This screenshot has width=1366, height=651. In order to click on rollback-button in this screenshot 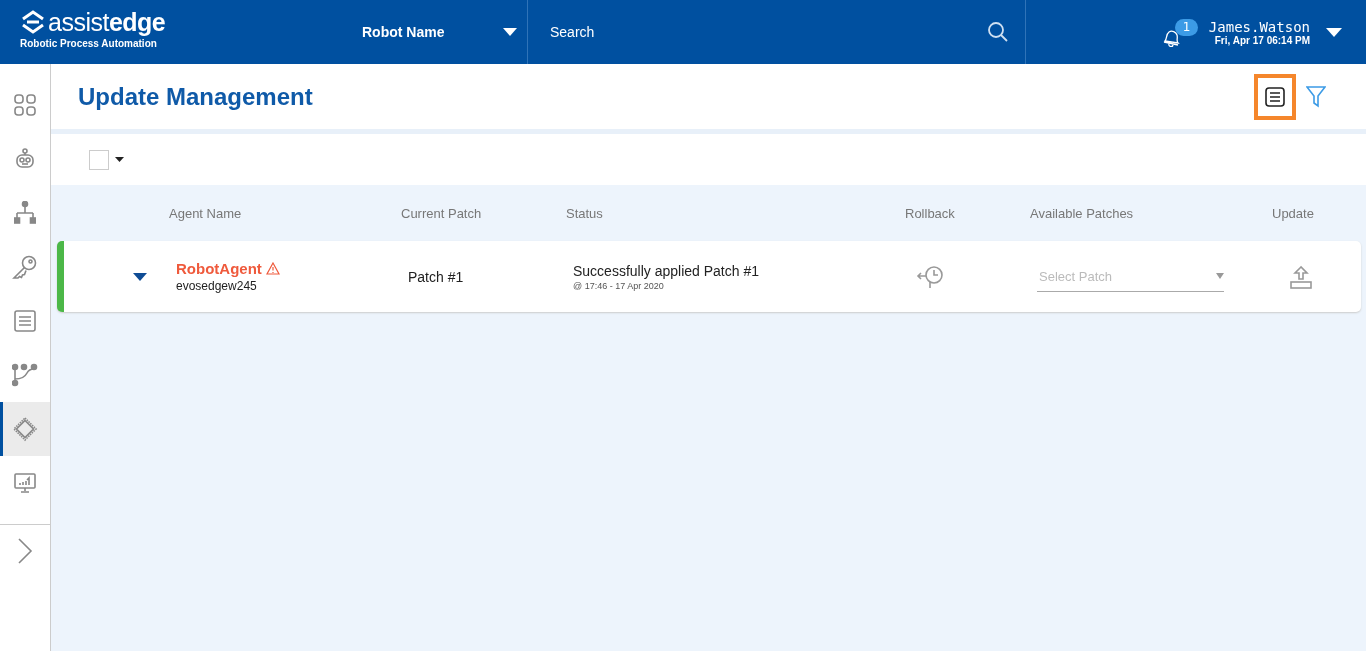, I will do `click(931, 276)`.